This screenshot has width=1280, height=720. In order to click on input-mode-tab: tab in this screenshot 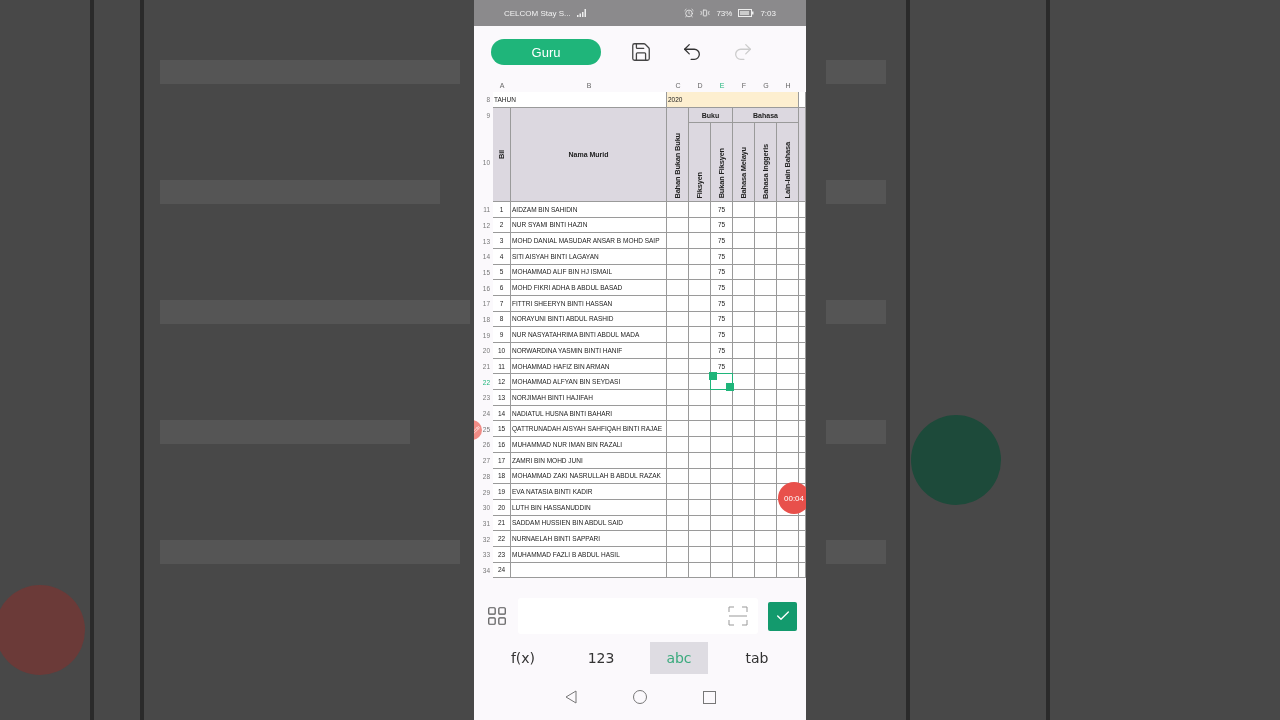, I will do `click(757, 658)`.